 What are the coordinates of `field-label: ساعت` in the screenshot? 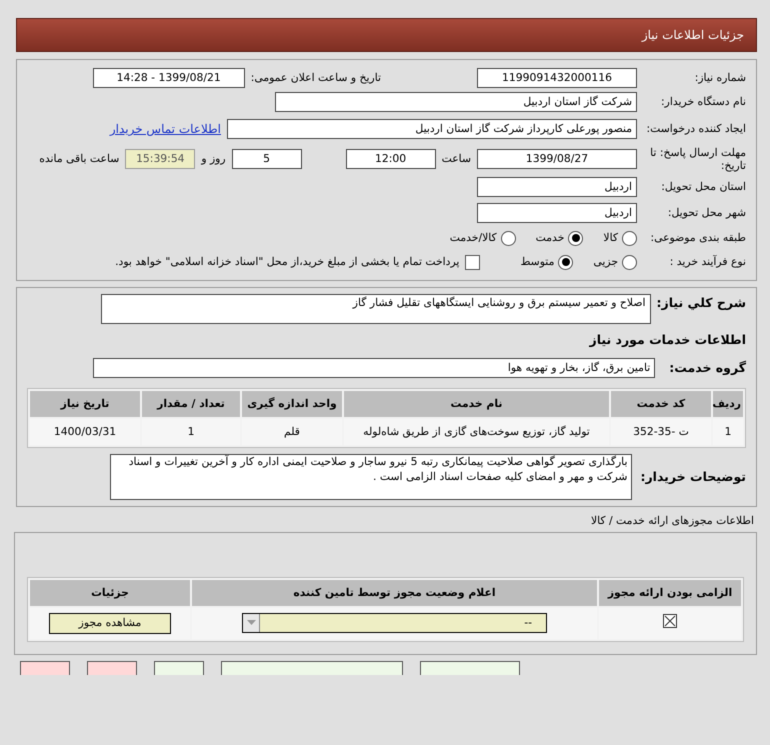 It's located at (456, 158).